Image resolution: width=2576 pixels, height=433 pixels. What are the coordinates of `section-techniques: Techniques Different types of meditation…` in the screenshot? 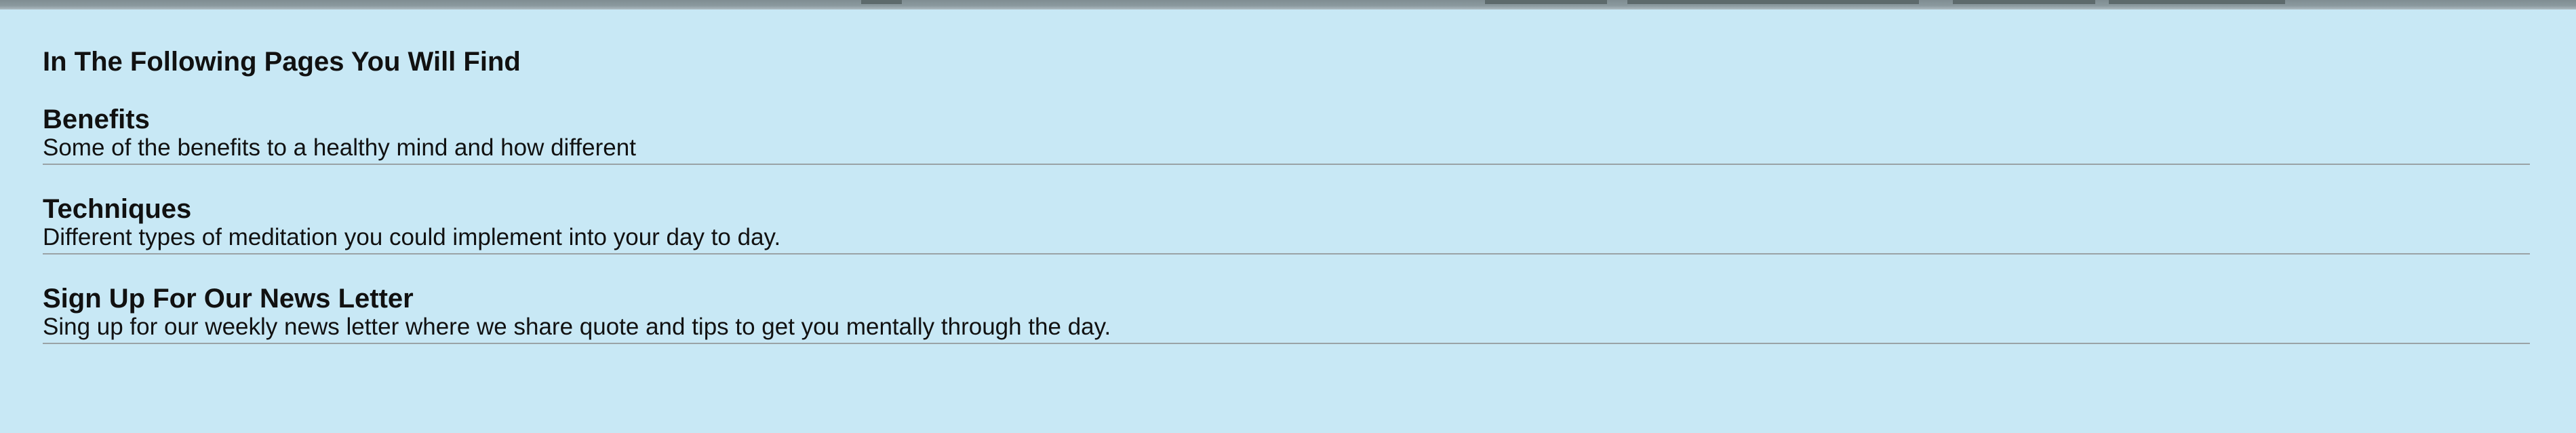 It's located at (1287, 225).